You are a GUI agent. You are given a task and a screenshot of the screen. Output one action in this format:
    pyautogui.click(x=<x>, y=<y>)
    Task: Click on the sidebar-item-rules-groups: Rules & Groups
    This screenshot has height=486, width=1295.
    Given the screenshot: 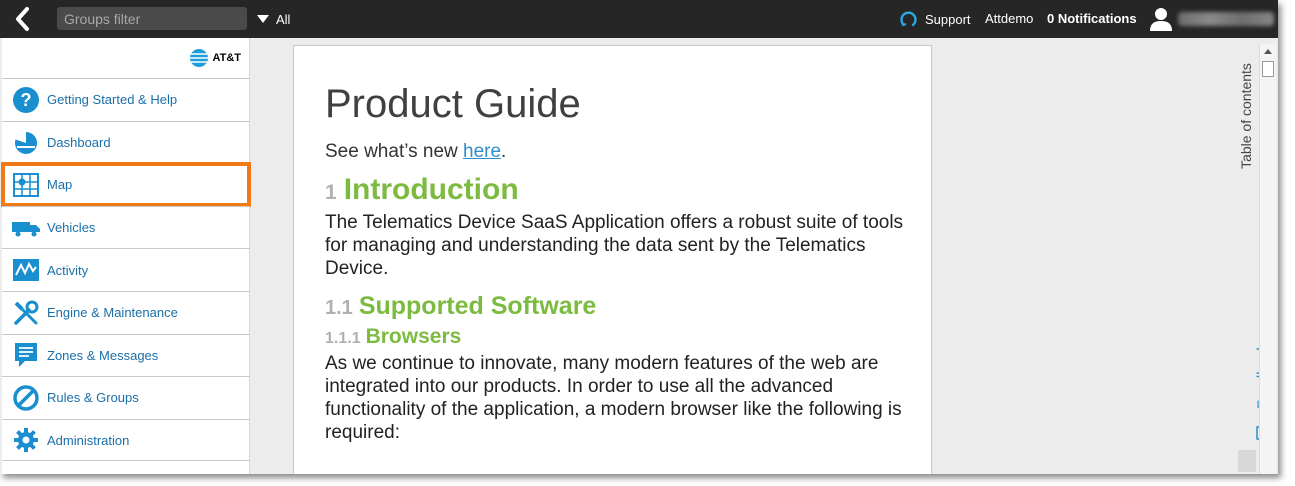 What is the action you would take?
    pyautogui.click(x=126, y=397)
    